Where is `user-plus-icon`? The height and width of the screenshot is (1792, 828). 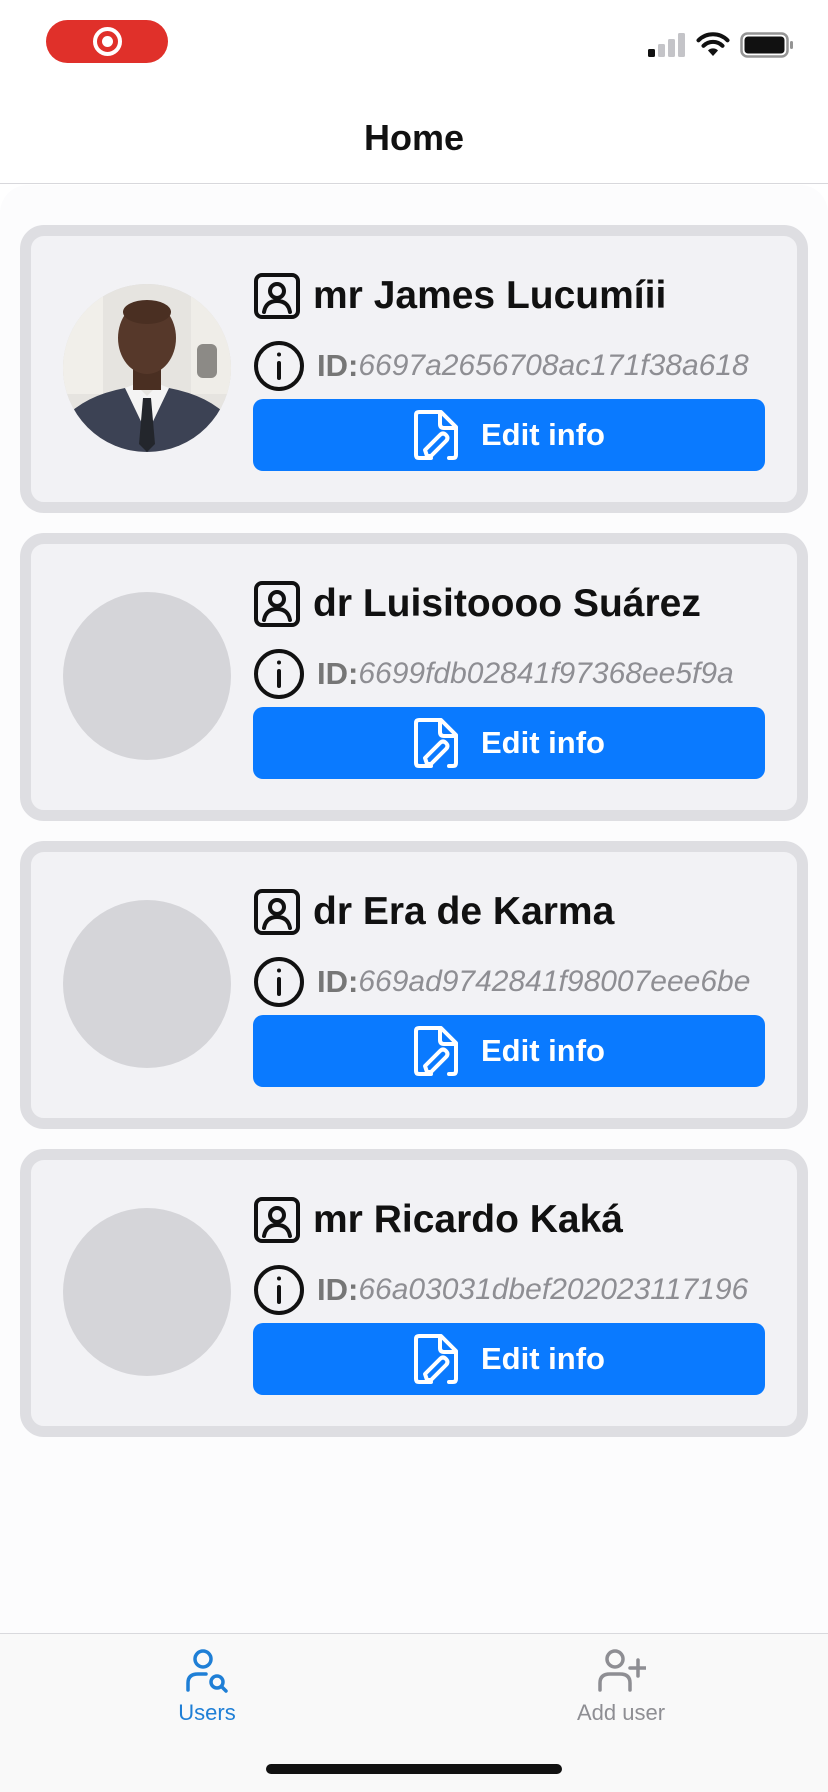 user-plus-icon is located at coordinates (622, 1670).